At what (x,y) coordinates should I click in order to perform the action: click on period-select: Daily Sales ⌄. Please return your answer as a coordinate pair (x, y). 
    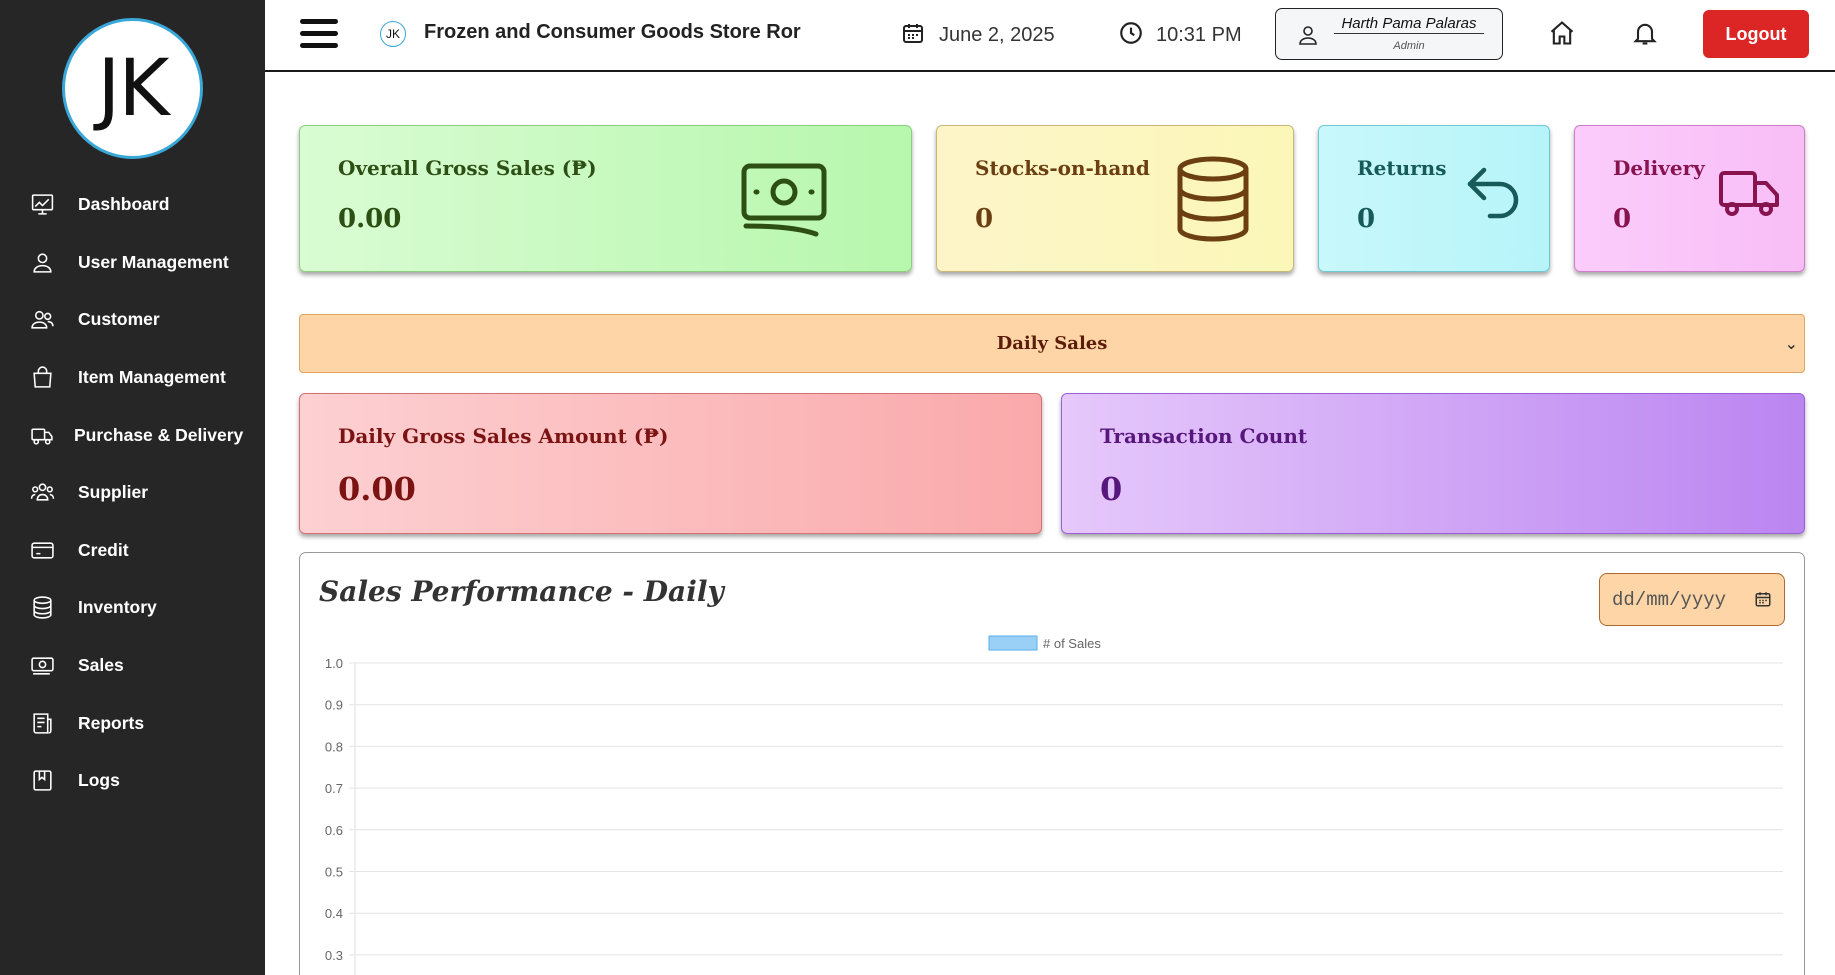
    Looking at the image, I should click on (1052, 343).